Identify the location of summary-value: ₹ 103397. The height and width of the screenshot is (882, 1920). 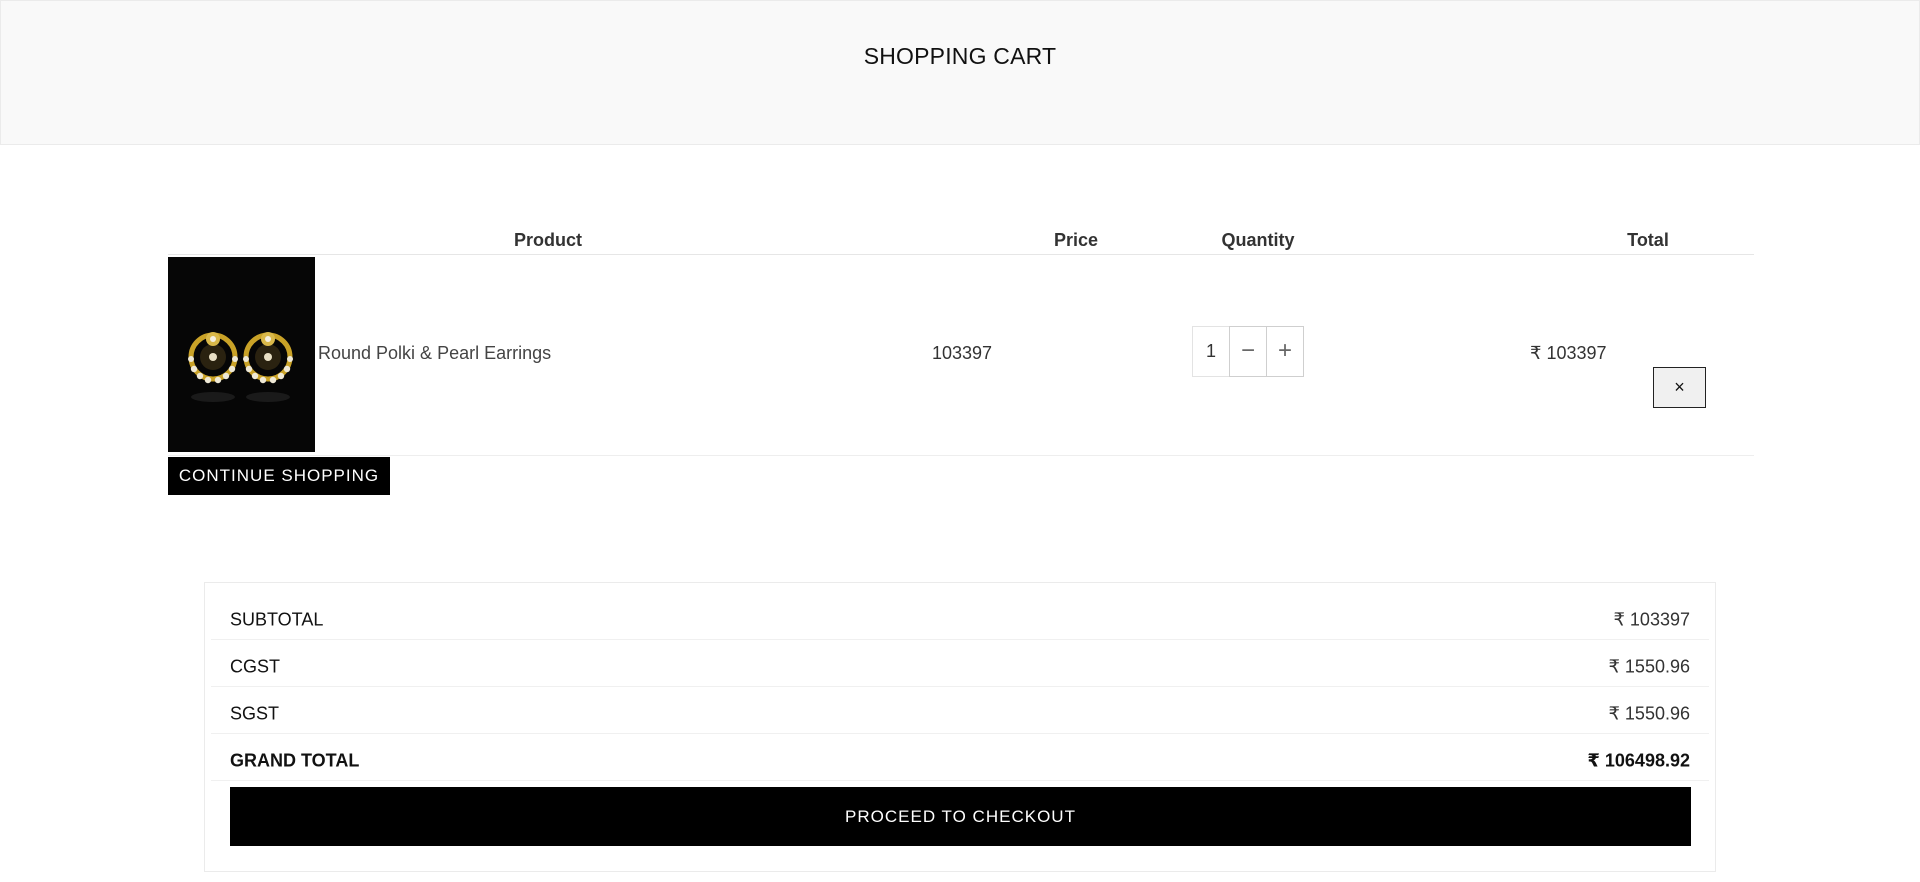
(1651, 619).